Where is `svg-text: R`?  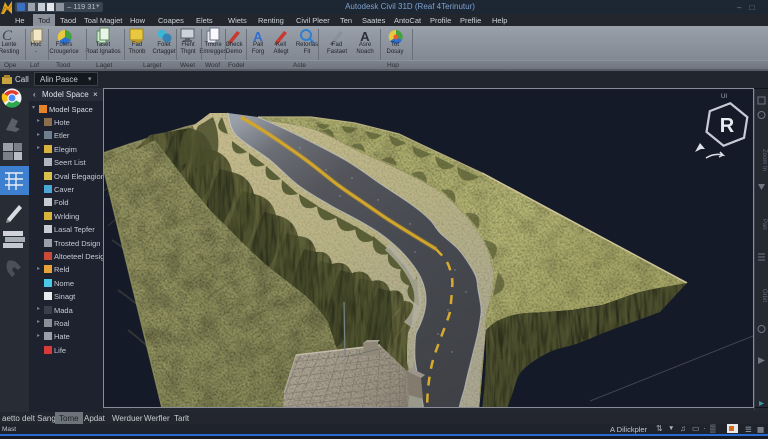
svg-text: R is located at coordinates (727, 126).